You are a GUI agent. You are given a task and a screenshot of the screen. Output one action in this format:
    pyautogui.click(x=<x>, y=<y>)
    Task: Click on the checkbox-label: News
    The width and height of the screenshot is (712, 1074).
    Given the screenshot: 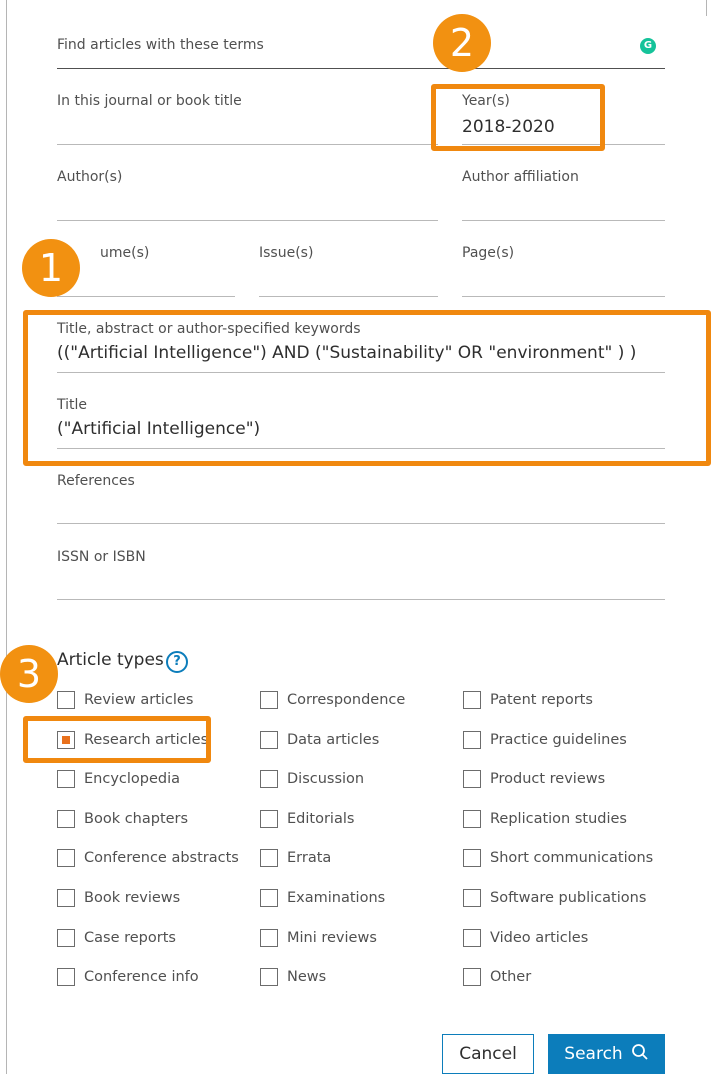 What is the action you would take?
    pyautogui.click(x=307, y=977)
    